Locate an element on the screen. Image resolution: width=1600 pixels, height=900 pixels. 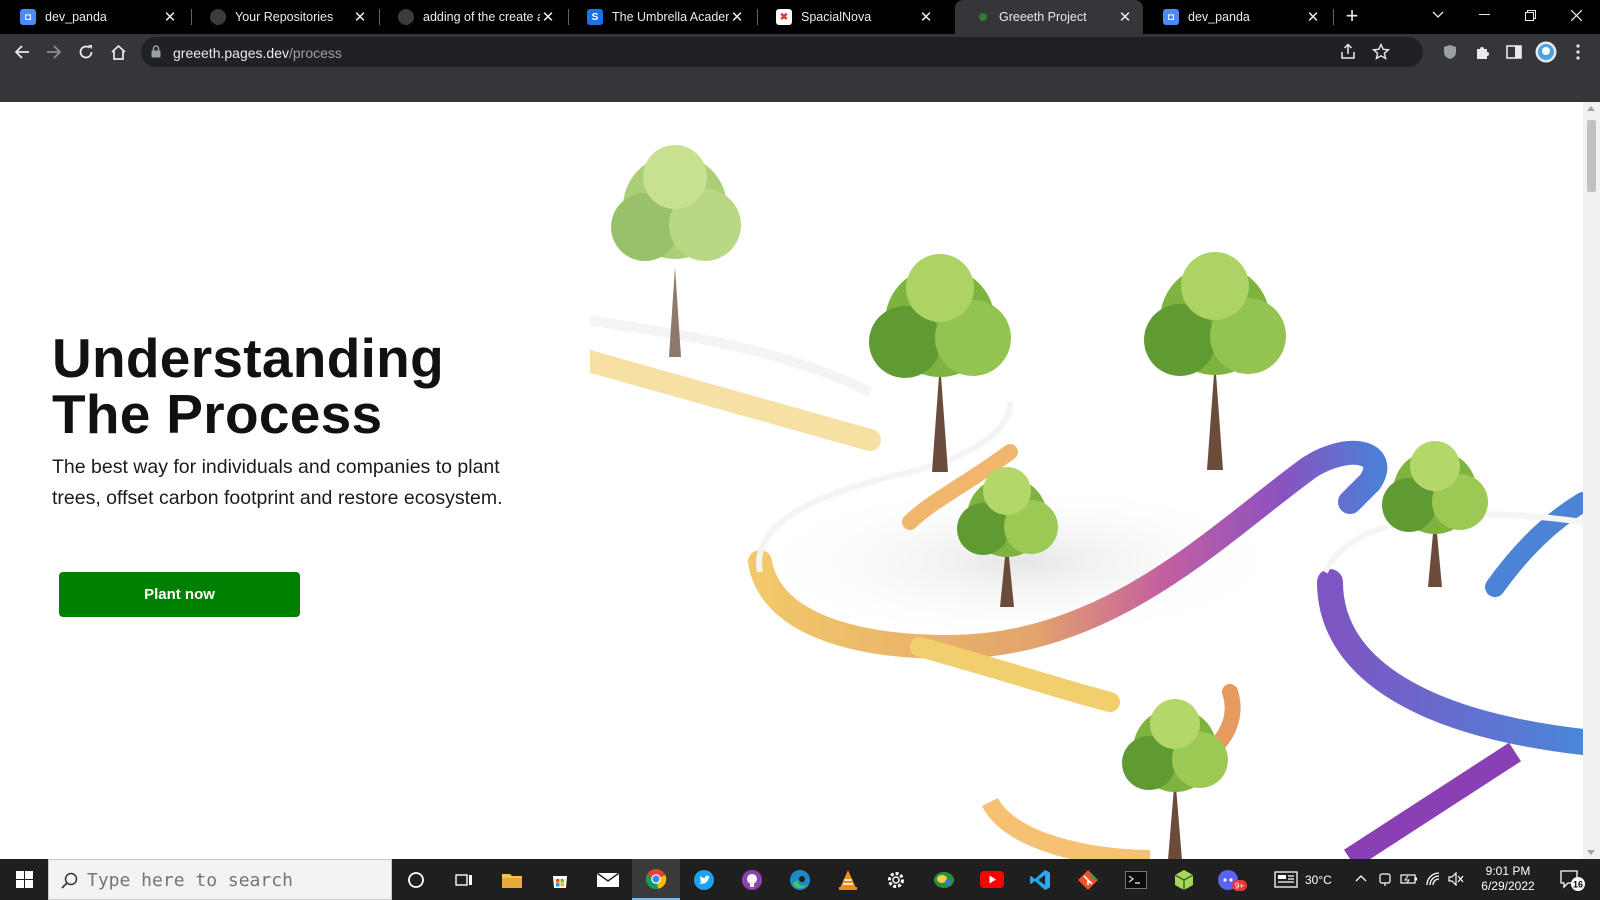
notification-count: 16 is located at coordinates (1578, 885).